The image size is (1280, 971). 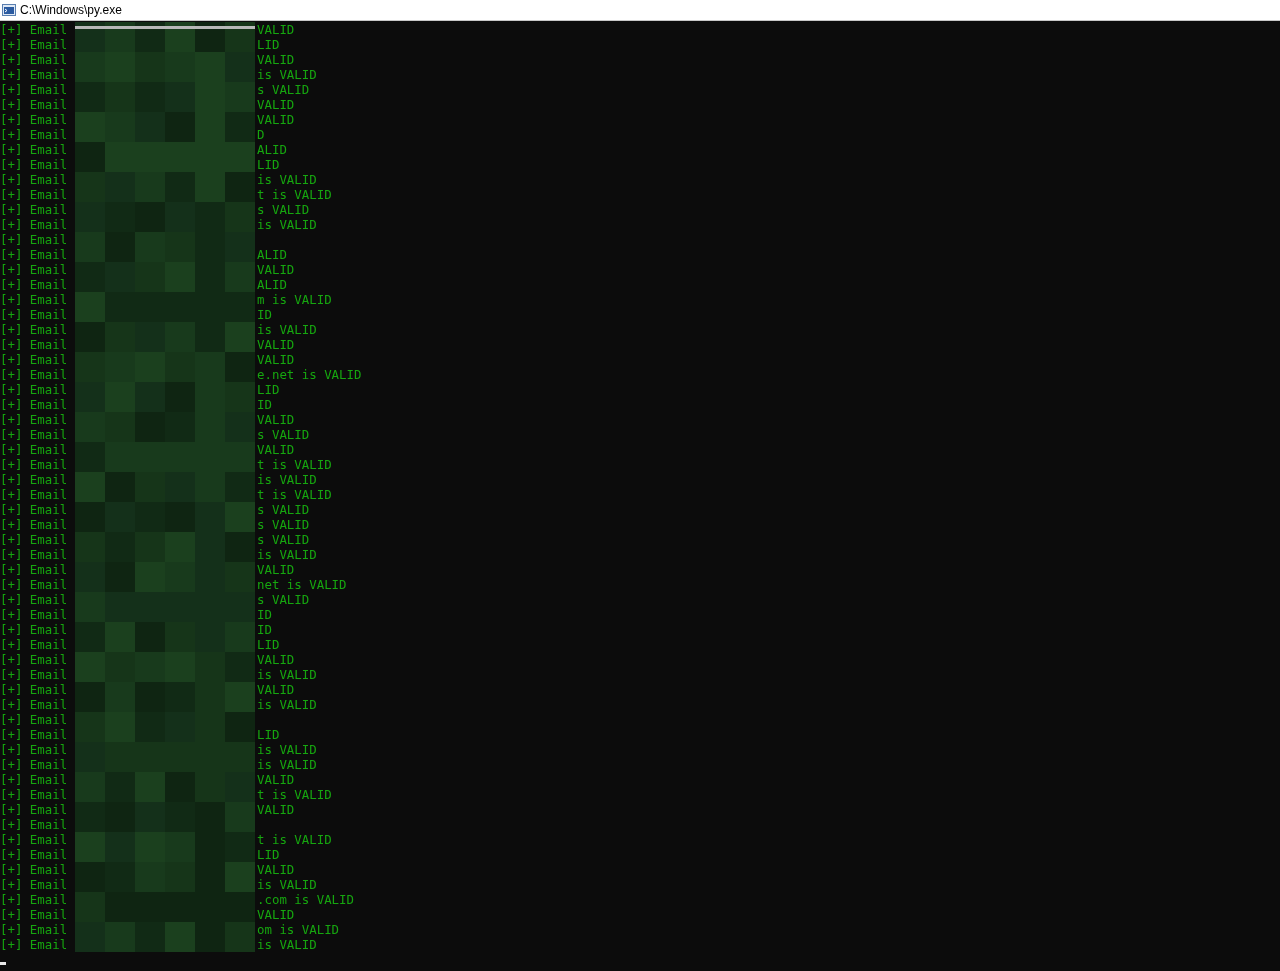 What do you see at coordinates (261, 134) in the screenshot?
I see `line-tail: D` at bounding box center [261, 134].